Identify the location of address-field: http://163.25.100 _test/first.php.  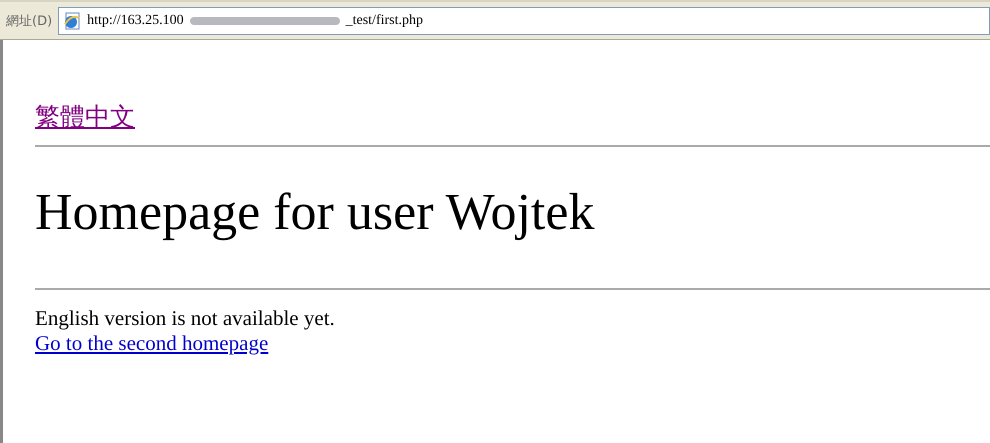
(524, 20).